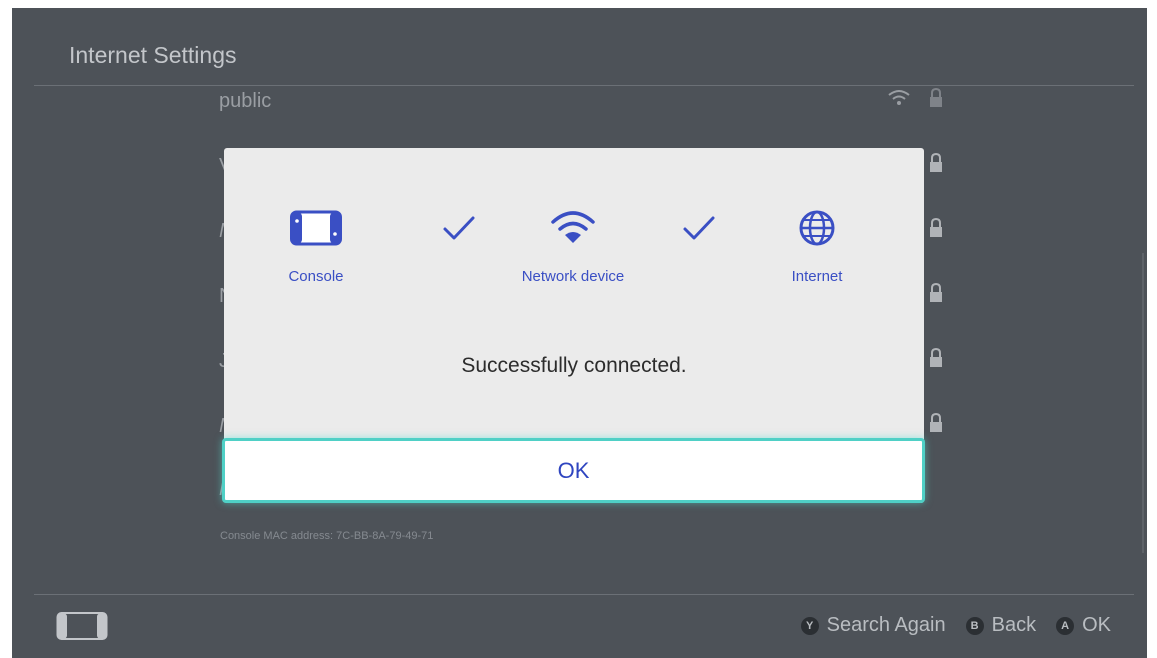 The height and width of the screenshot is (658, 1157). Describe the element at coordinates (974, 625) in the screenshot. I see `b-button-icon: B` at that location.